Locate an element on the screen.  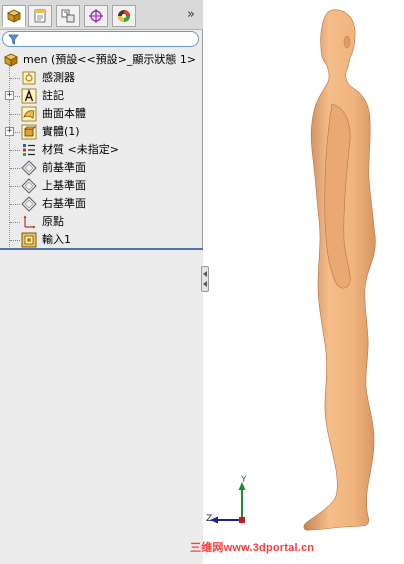
tree-item-surface-bodies: 曲面本體 is located at coordinates (101, 114).